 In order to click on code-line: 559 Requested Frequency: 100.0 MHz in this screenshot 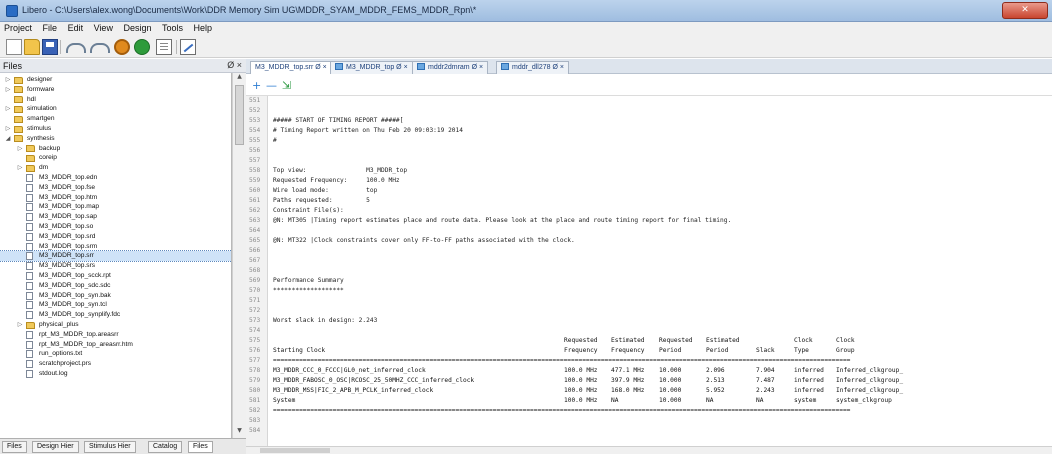, I will do `click(649, 181)`.